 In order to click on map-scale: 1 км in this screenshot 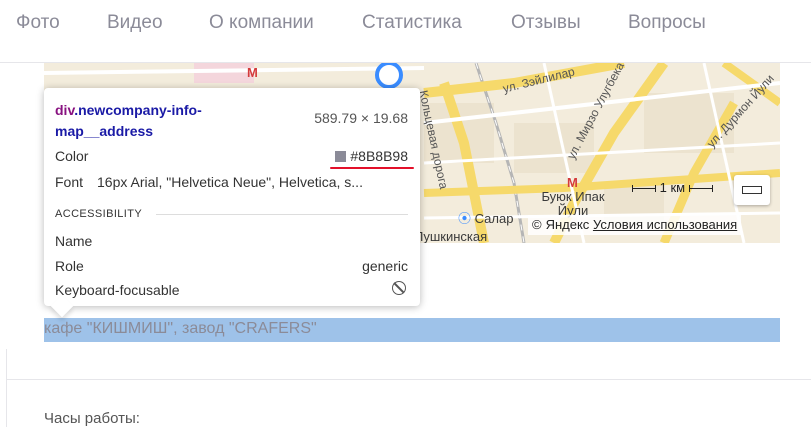, I will do `click(672, 189)`.